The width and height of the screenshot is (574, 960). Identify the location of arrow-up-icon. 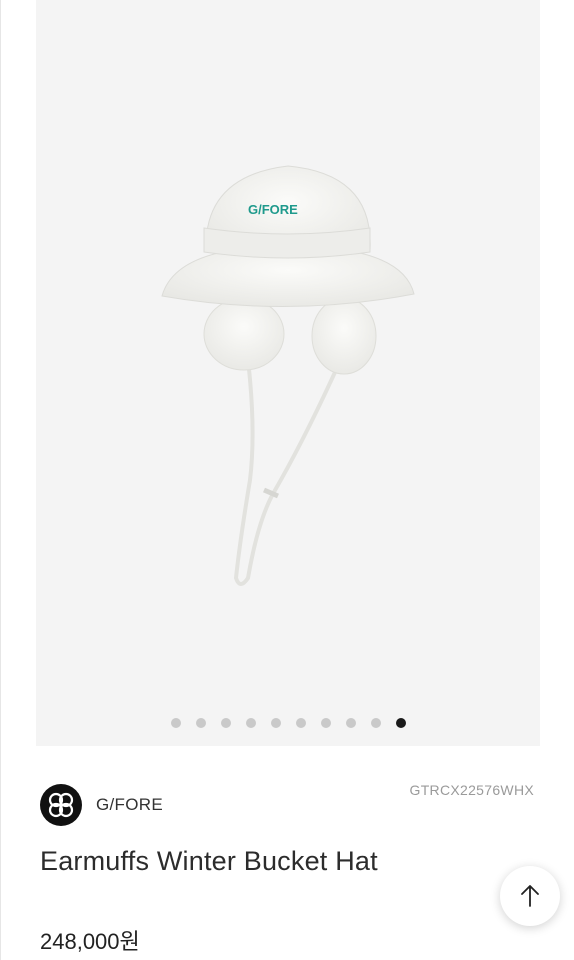
(530, 896).